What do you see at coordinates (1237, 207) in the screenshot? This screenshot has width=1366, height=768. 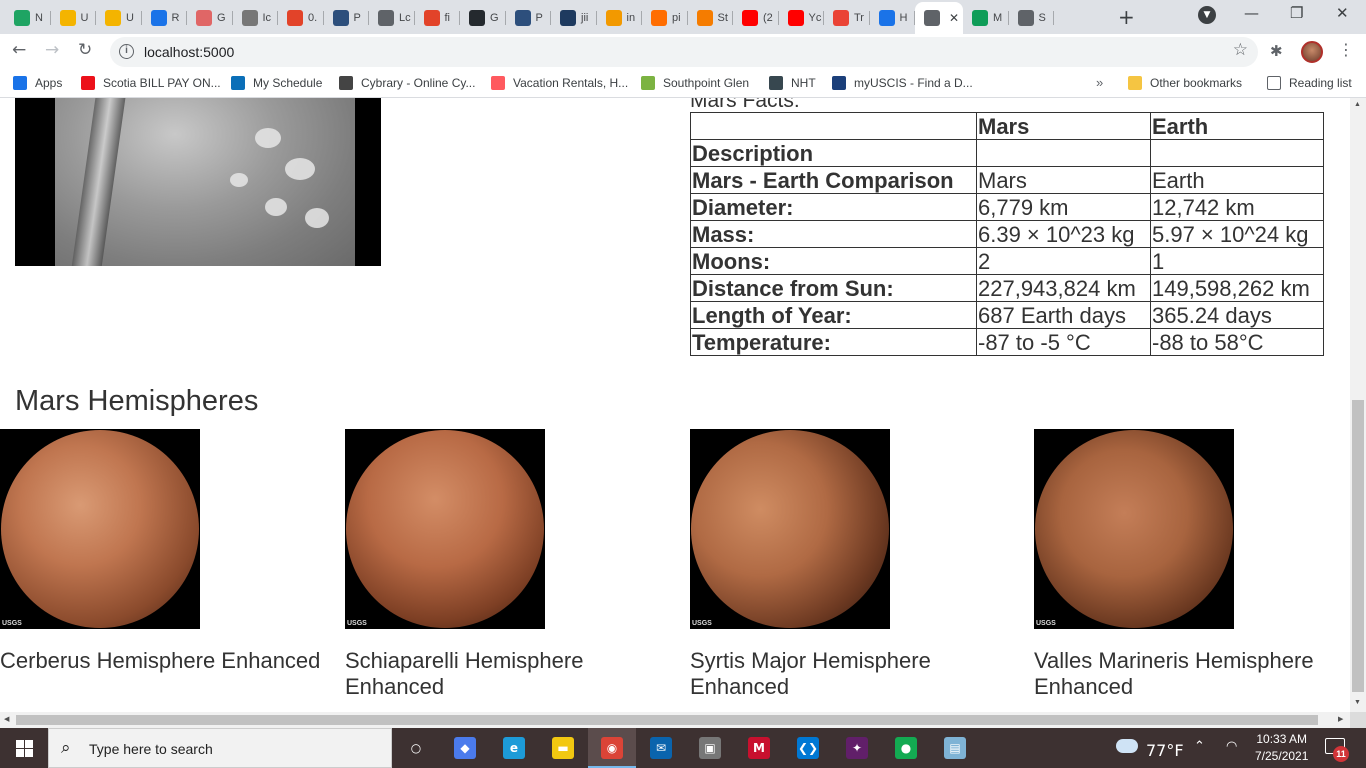 I see `table-cell: 12,742 km` at bounding box center [1237, 207].